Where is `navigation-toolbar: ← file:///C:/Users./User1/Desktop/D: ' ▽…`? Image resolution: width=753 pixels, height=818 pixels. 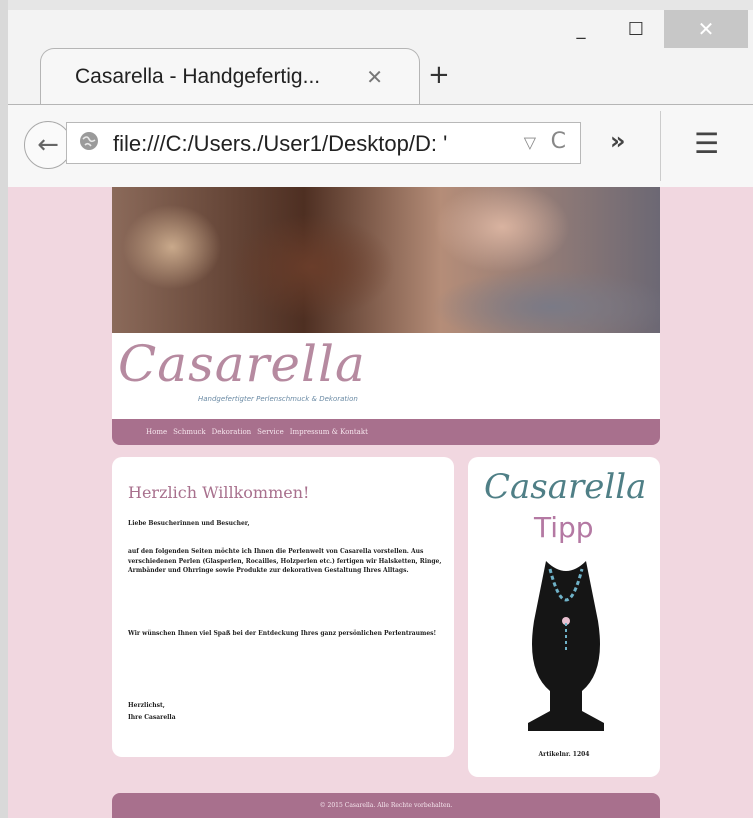
navigation-toolbar: ← file:///C:/Users./User1/Desktop/D: ' ▽… is located at coordinates (380, 145).